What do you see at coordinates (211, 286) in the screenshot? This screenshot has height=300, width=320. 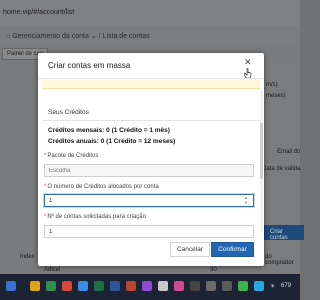 I see `app6-icon` at bounding box center [211, 286].